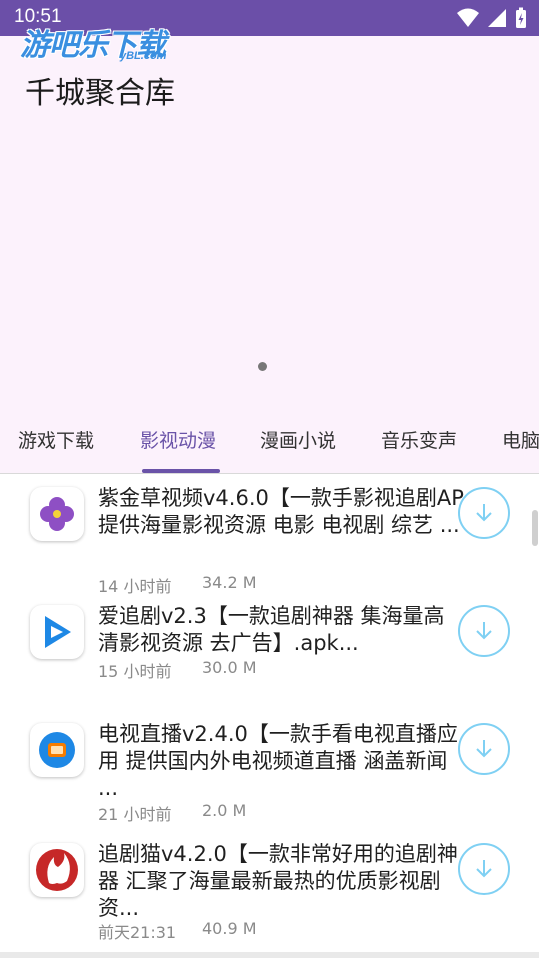 This screenshot has width=539, height=958. Describe the element at coordinates (269, 955) in the screenshot. I see `next-item-peek` at that location.